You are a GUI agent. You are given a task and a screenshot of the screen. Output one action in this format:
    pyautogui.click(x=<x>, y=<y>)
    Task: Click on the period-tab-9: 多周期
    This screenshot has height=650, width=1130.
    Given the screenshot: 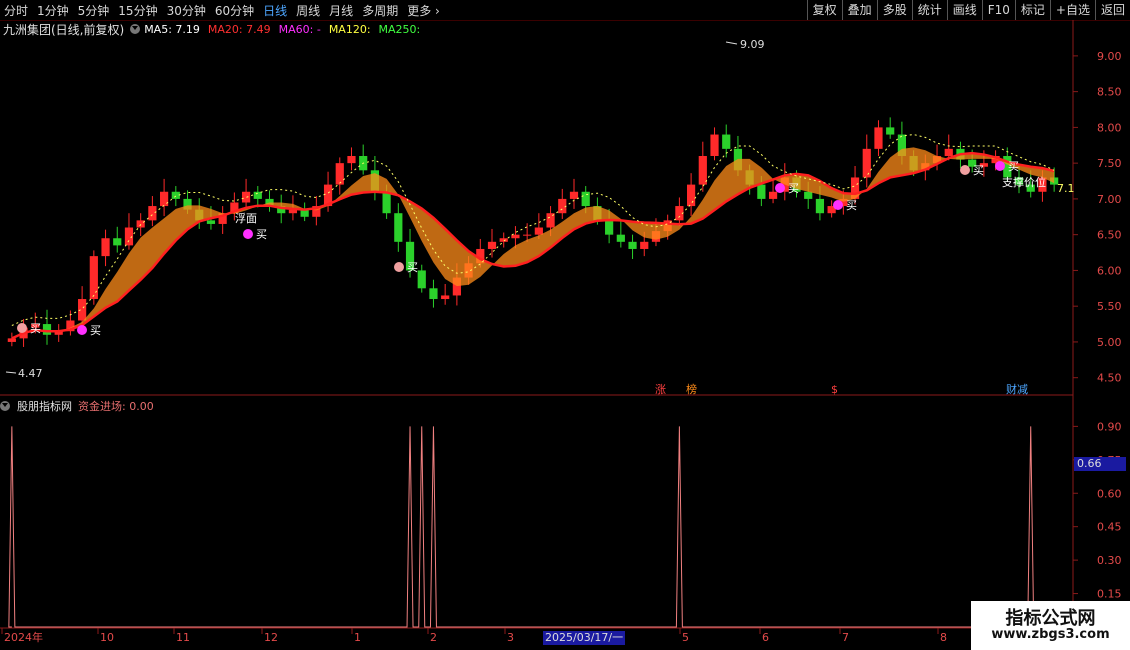 What is the action you would take?
    pyautogui.click(x=380, y=10)
    